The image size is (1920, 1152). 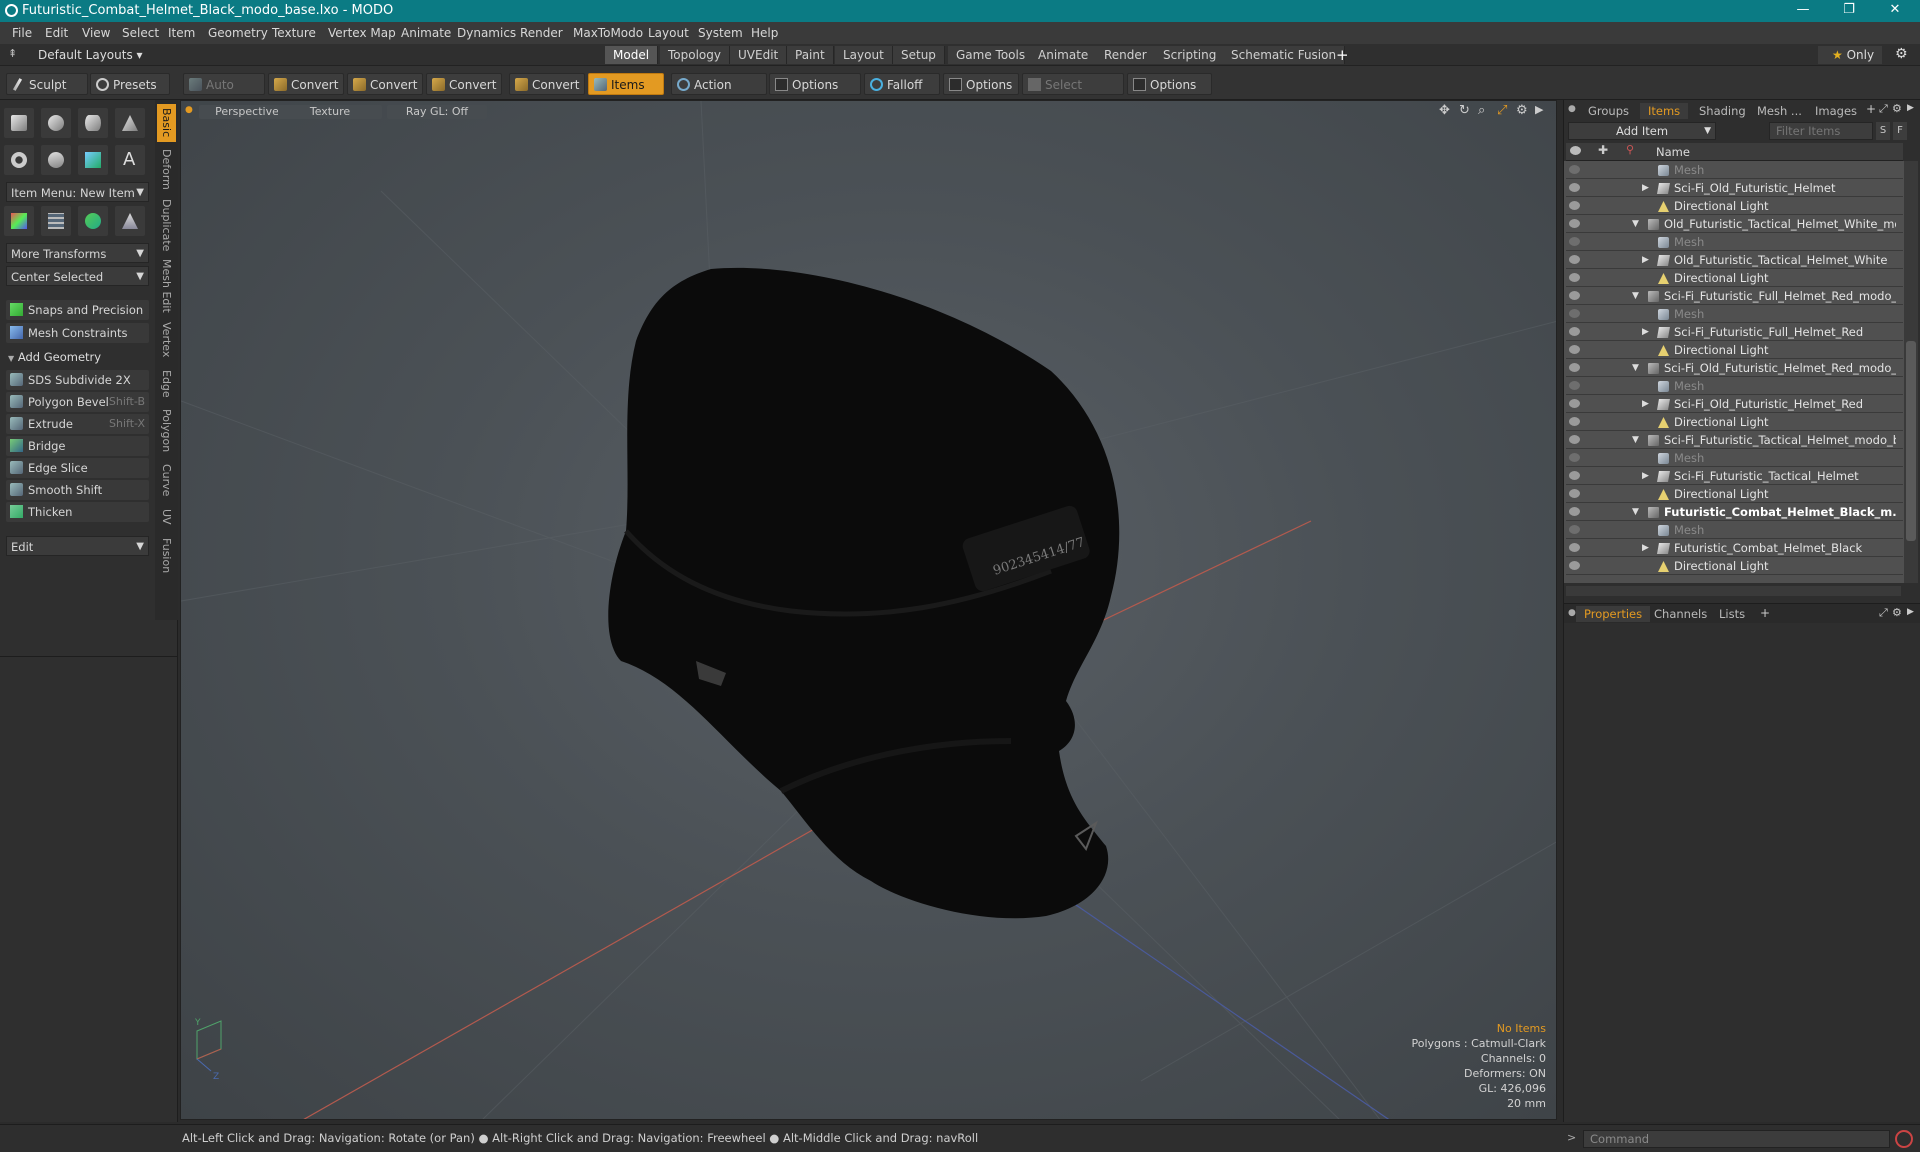 I want to click on convert-edges-button: Convert, so click(x=385, y=84).